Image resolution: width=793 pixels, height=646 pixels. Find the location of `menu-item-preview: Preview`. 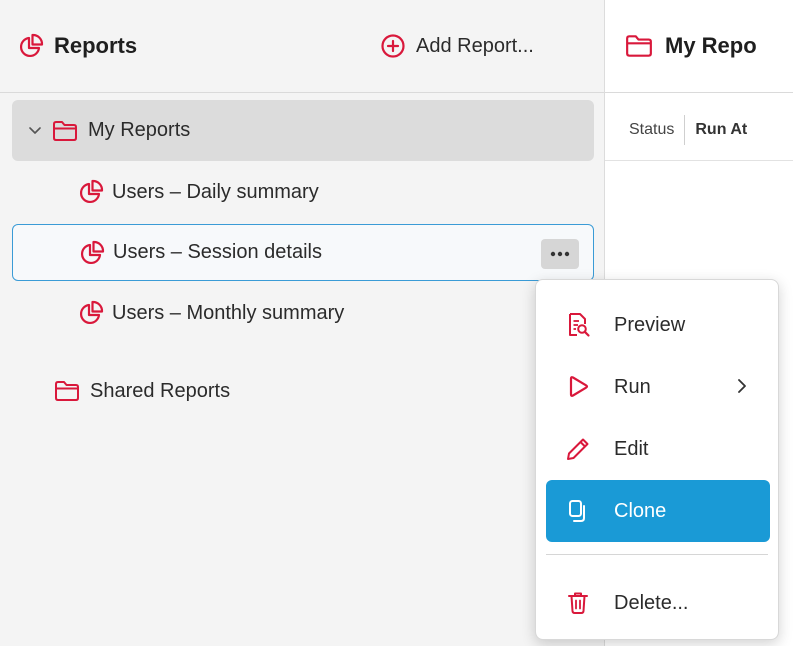

menu-item-preview: Preview is located at coordinates (658, 325).